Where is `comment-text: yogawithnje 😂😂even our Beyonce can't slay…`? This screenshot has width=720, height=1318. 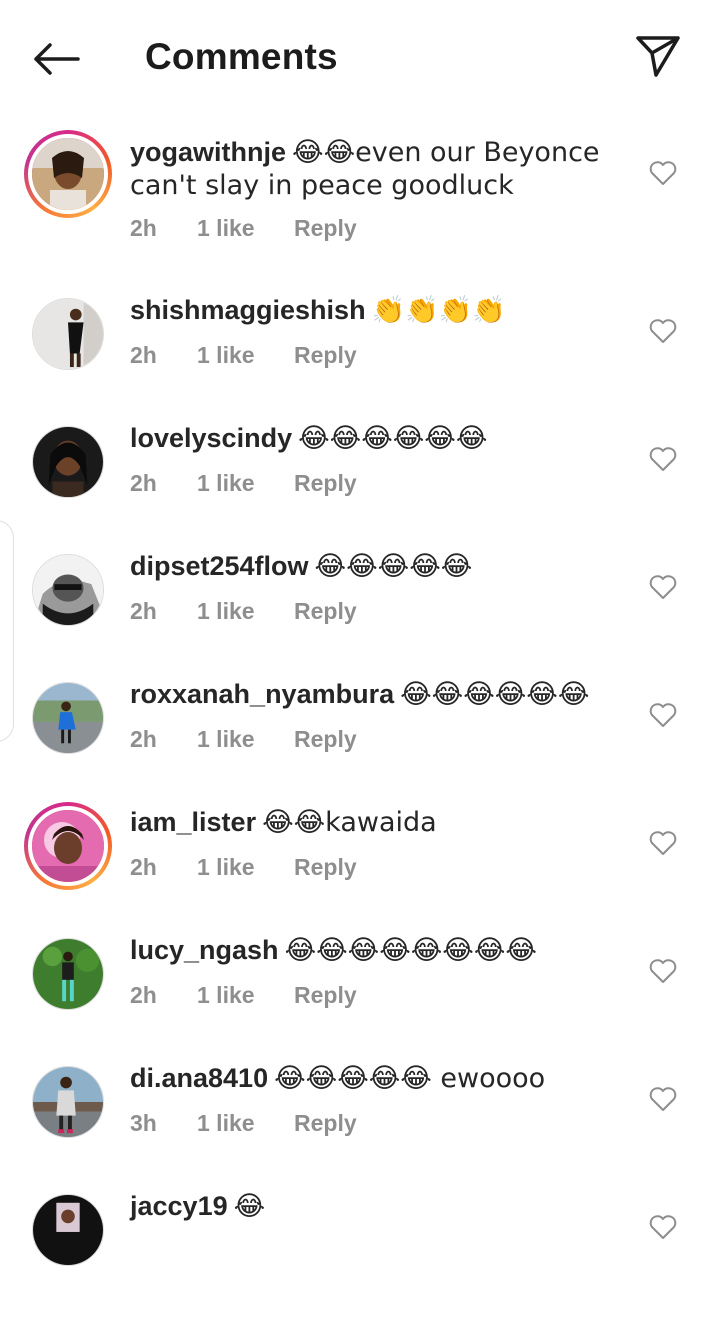
comment-text: yogawithnje 😂😂even our Beyonce can't slay… is located at coordinates (390, 169).